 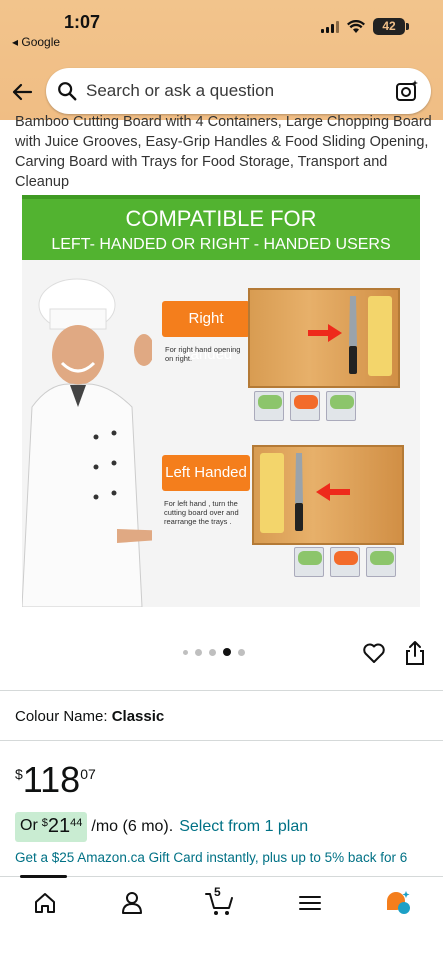 What do you see at coordinates (22, 92) in the screenshot?
I see `back-arrow-icon` at bounding box center [22, 92].